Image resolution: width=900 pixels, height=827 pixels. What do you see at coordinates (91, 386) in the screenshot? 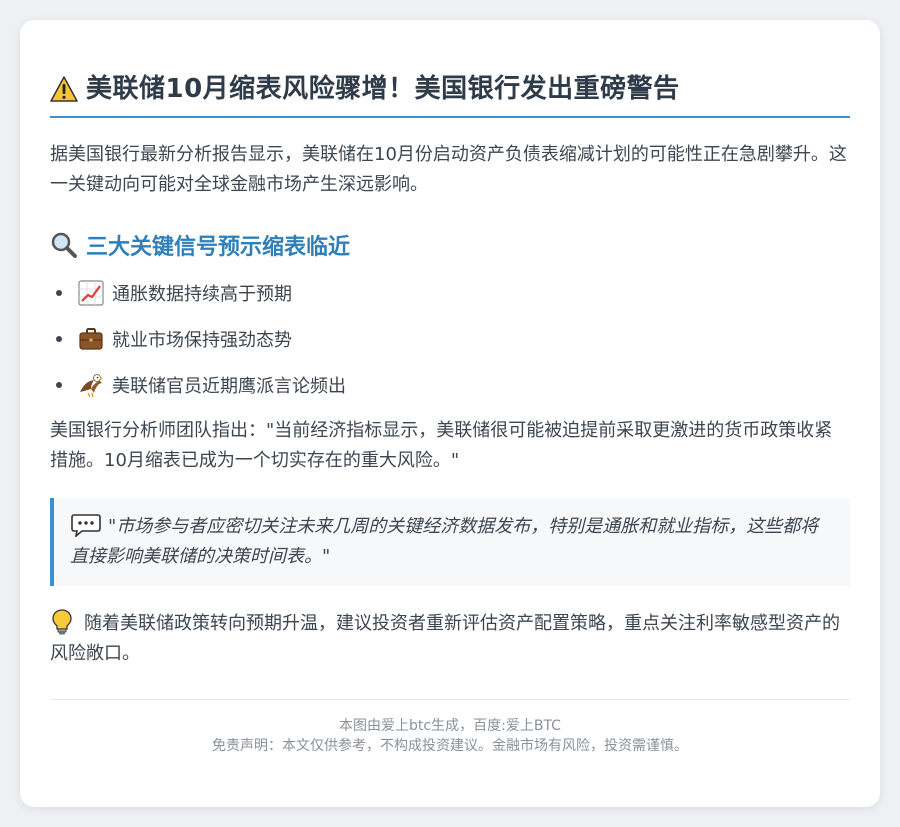
I see `eagle-icon` at bounding box center [91, 386].